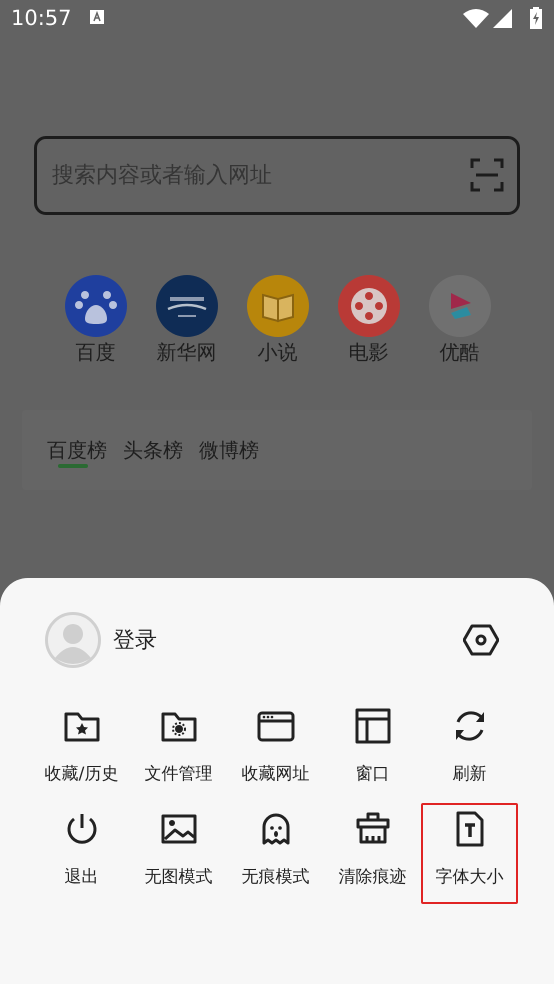 The image size is (554, 984). Describe the element at coordinates (481, 640) in the screenshot. I see `settings-icon` at that location.